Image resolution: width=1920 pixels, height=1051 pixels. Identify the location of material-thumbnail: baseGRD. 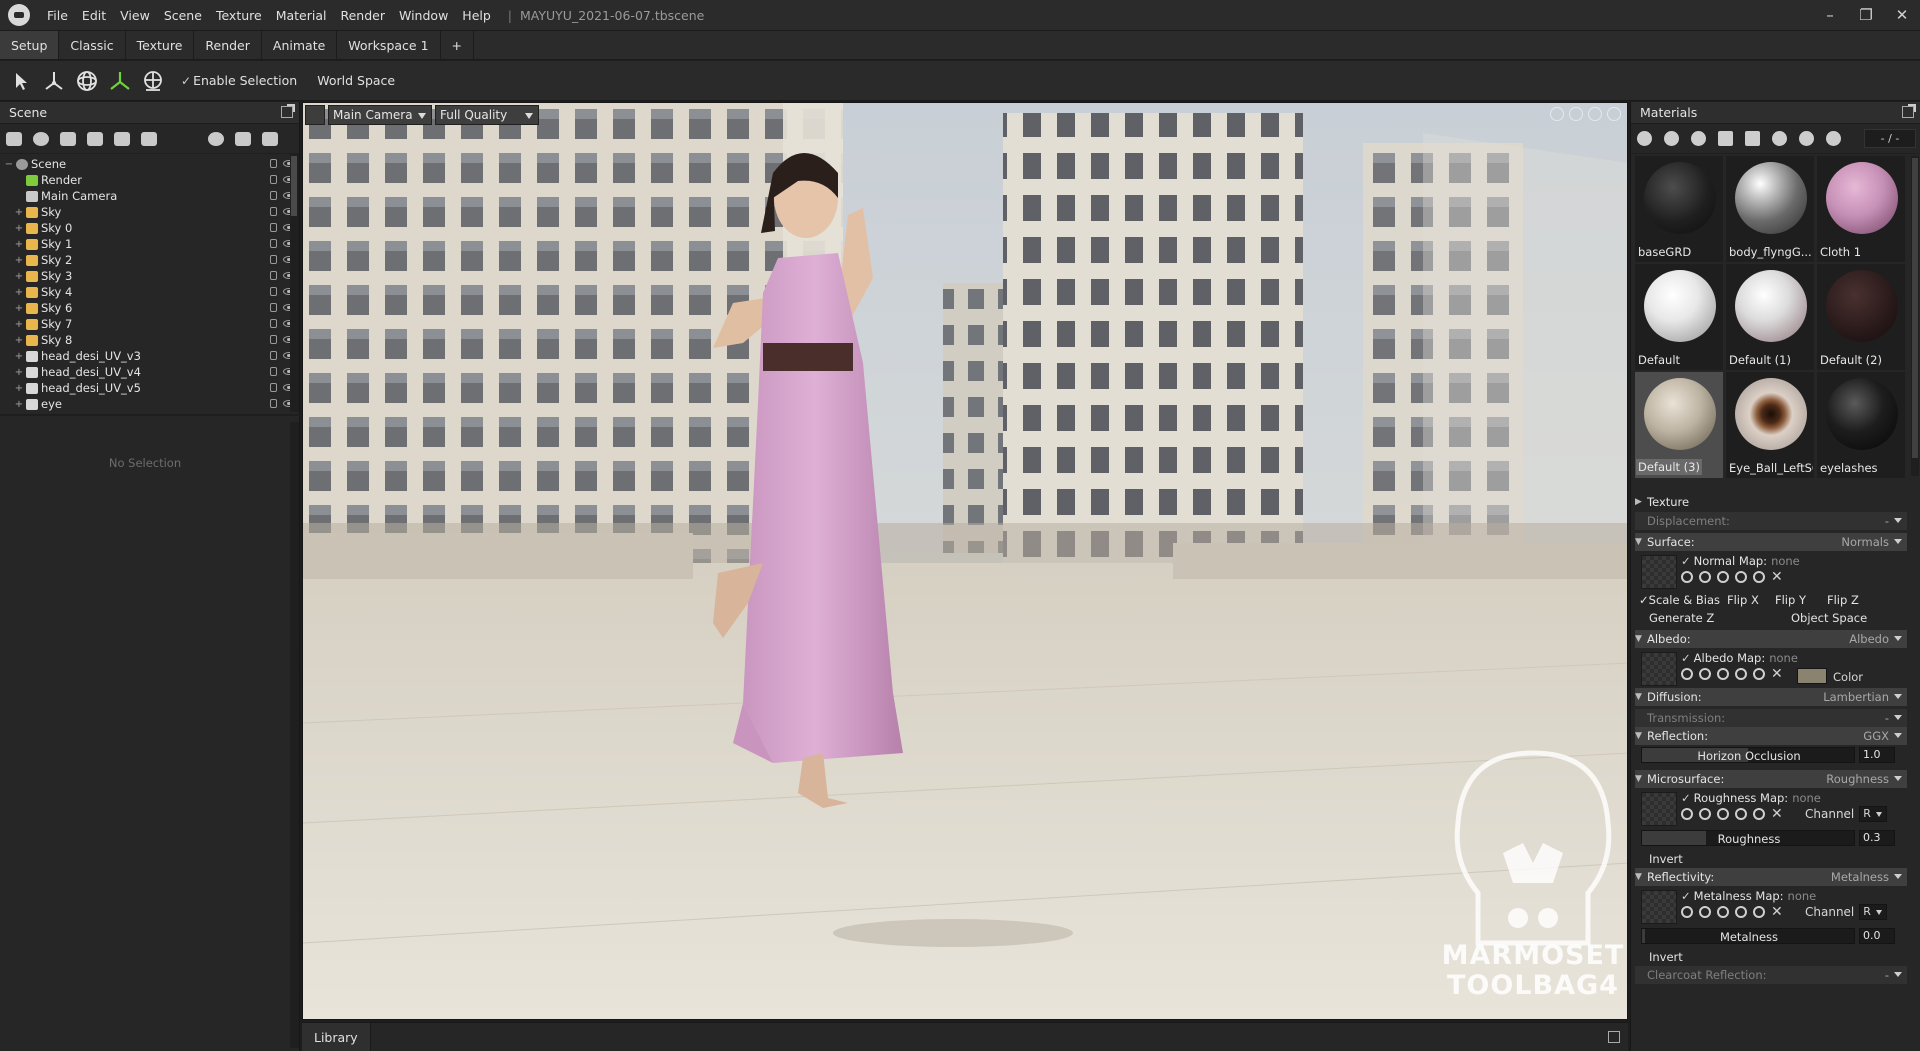
(1679, 209).